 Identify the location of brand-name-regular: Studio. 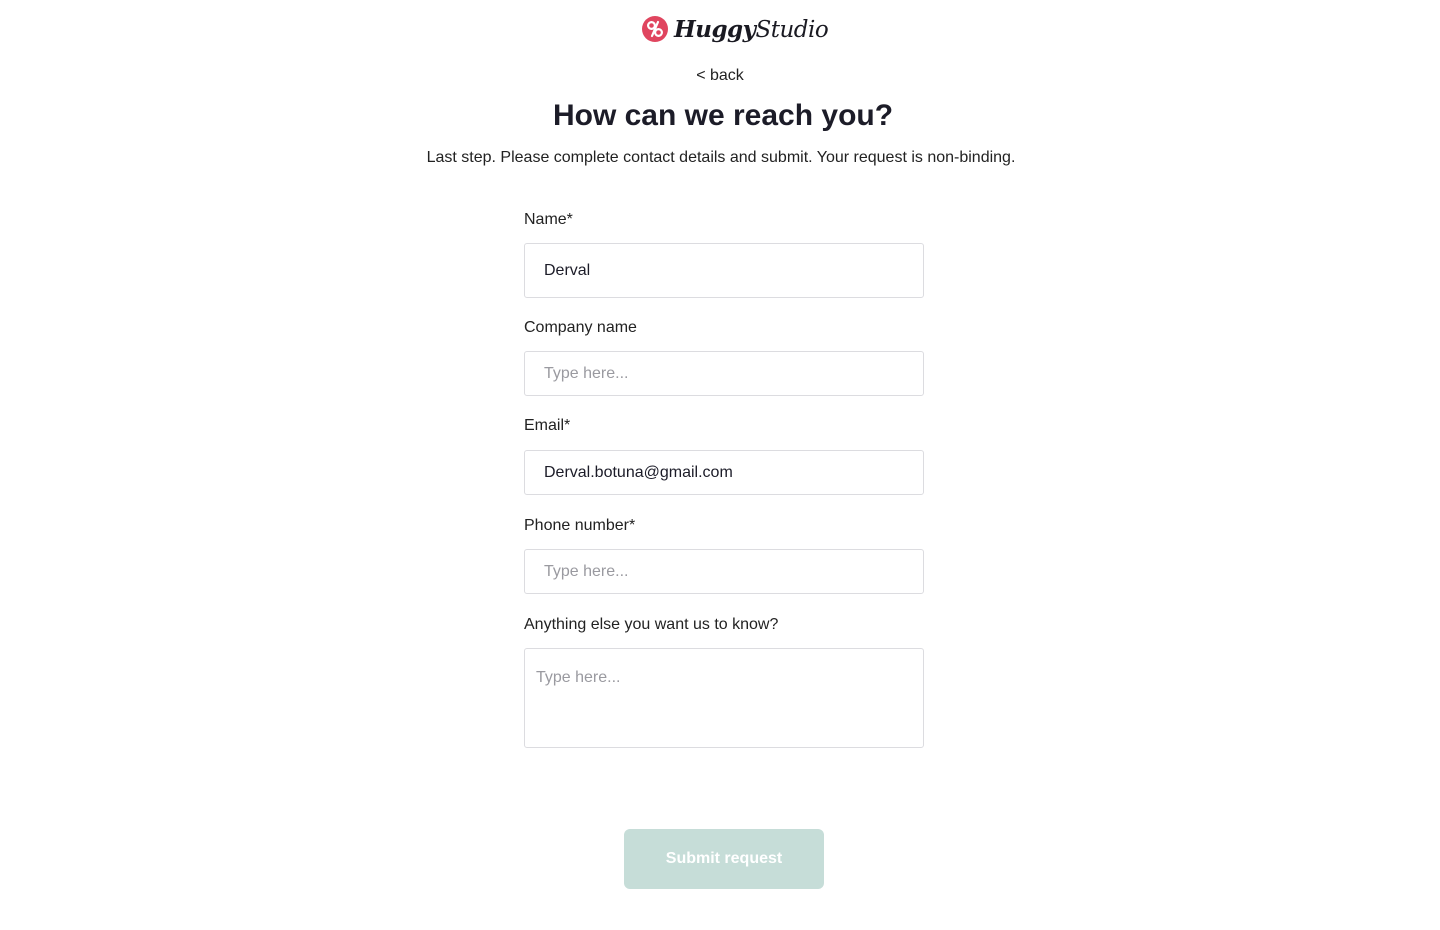
(792, 29).